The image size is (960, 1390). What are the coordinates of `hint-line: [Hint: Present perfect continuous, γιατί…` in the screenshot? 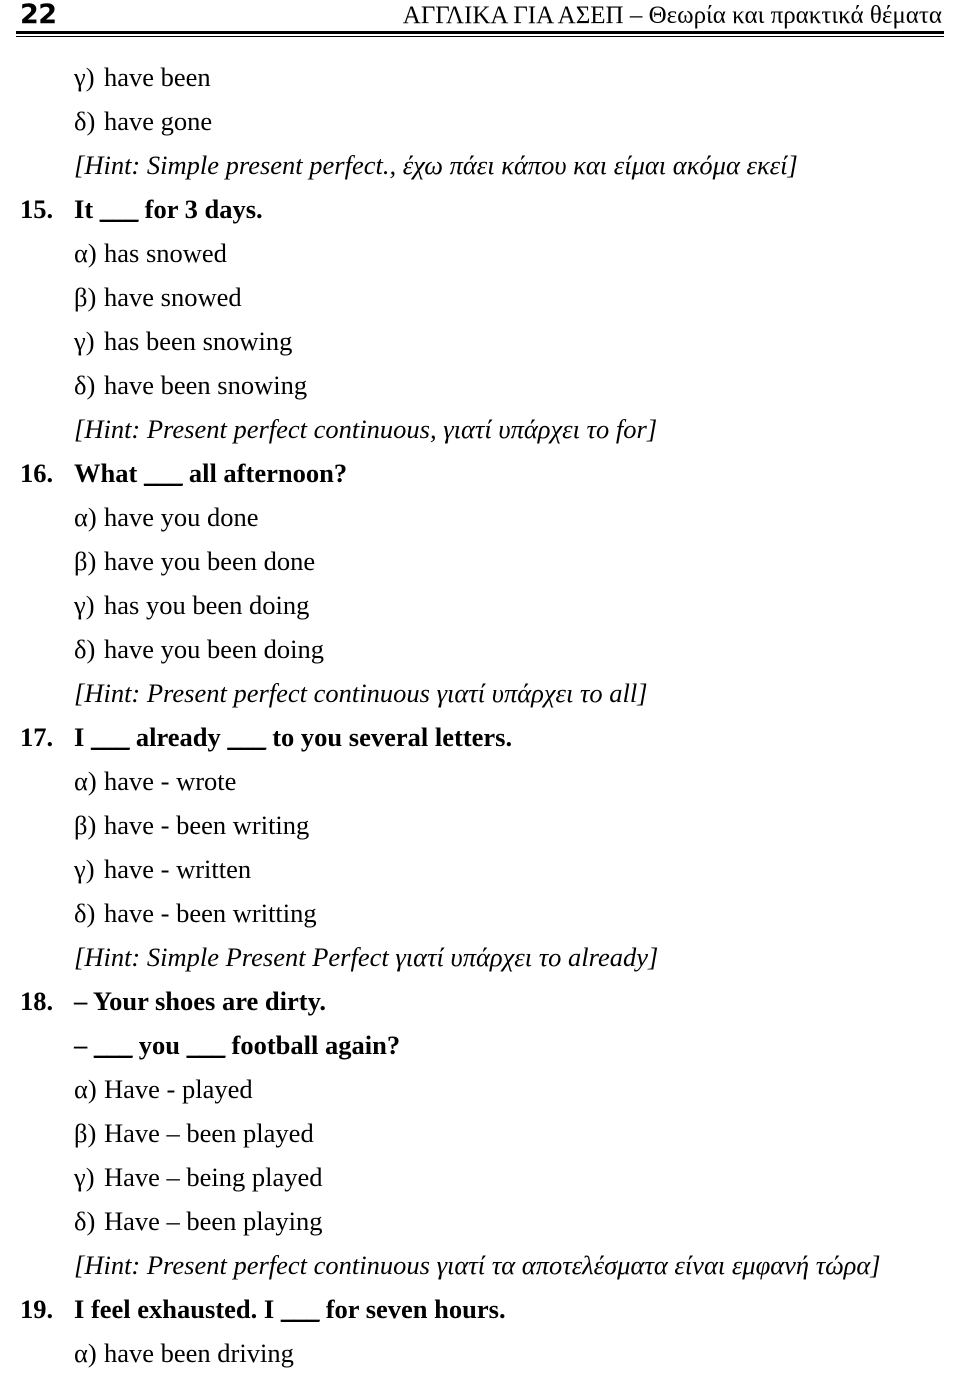 It's located at (366, 429).